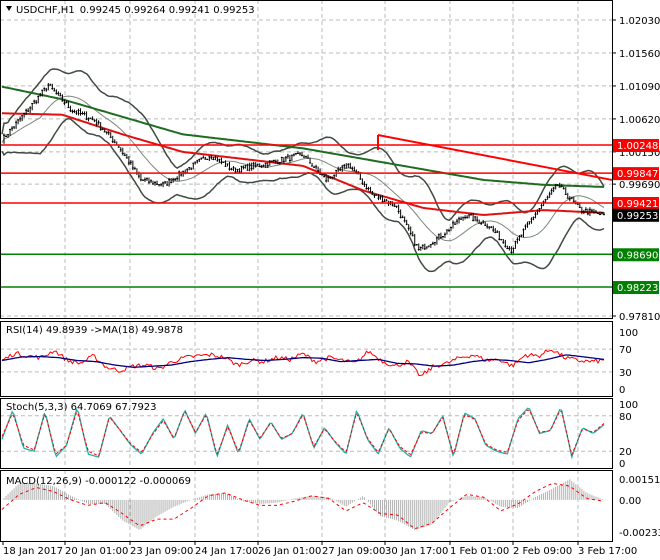 This screenshot has height=560, width=660. What do you see at coordinates (353, 551) in the screenshot?
I see `x-tick-label: 27 Jan 09:00` at bounding box center [353, 551].